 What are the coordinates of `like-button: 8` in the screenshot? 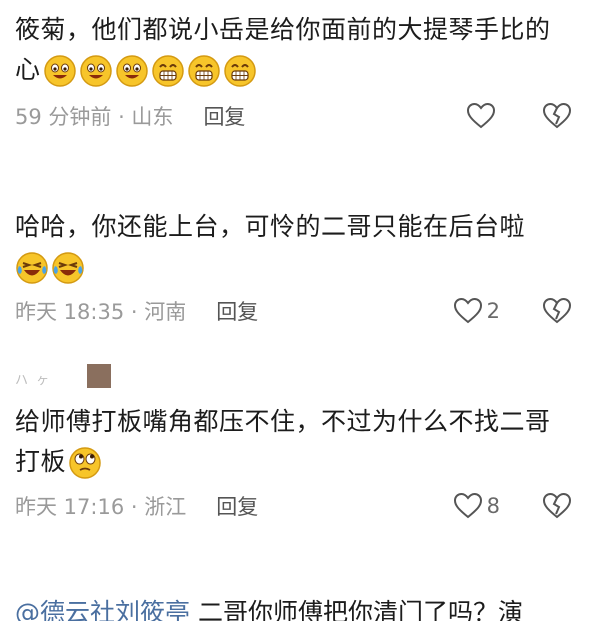 It's located at (476, 506).